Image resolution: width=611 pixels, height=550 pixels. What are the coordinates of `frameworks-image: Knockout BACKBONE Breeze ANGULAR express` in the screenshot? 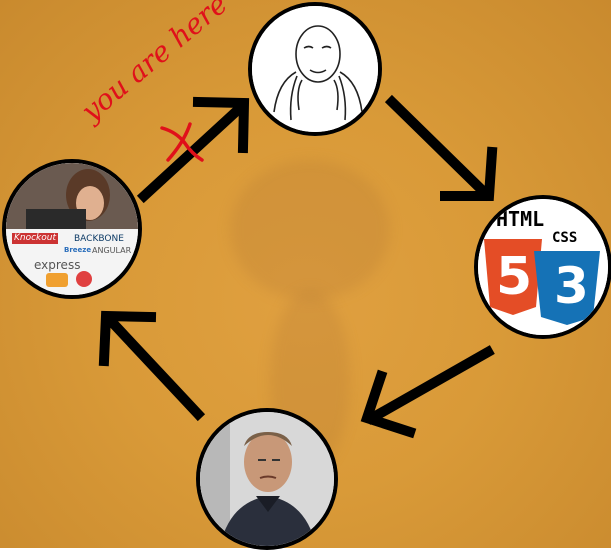 It's located at (72, 229).